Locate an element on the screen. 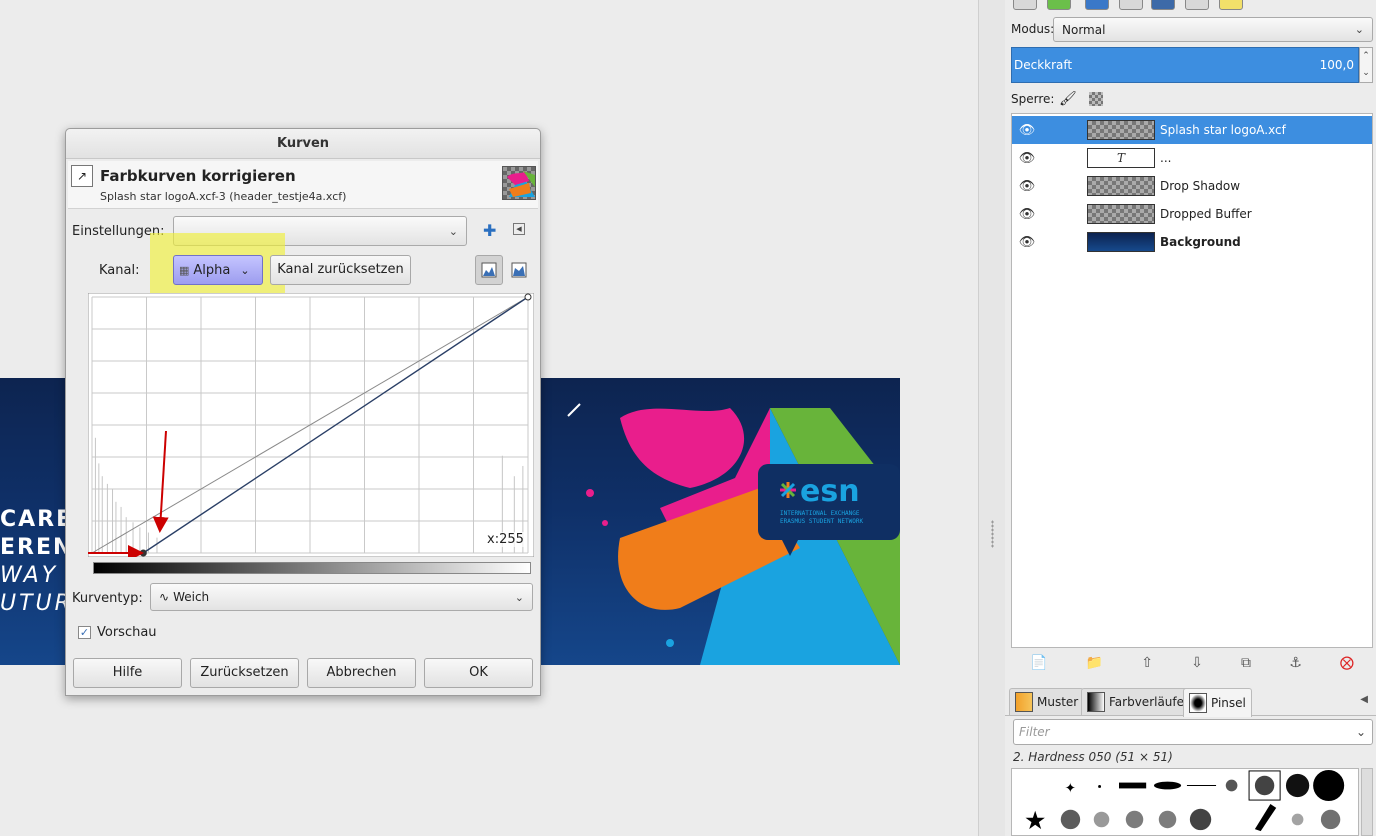 The height and width of the screenshot is (836, 1376). new-layer-group-icon: 📁 is located at coordinates (1094, 663).